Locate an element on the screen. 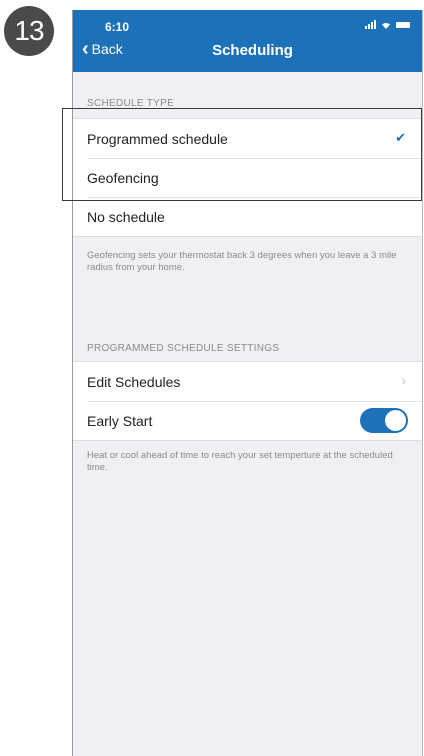 This screenshot has height=756, width=424. early-start-row: Early Start is located at coordinates (247, 420).